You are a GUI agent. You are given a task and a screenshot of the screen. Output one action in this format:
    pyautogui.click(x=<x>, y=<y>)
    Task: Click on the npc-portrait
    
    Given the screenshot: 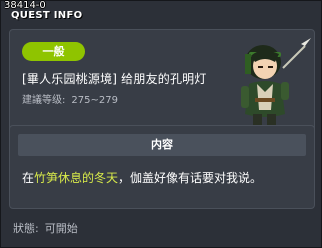 What is the action you would take?
    pyautogui.click(x=276, y=87)
    